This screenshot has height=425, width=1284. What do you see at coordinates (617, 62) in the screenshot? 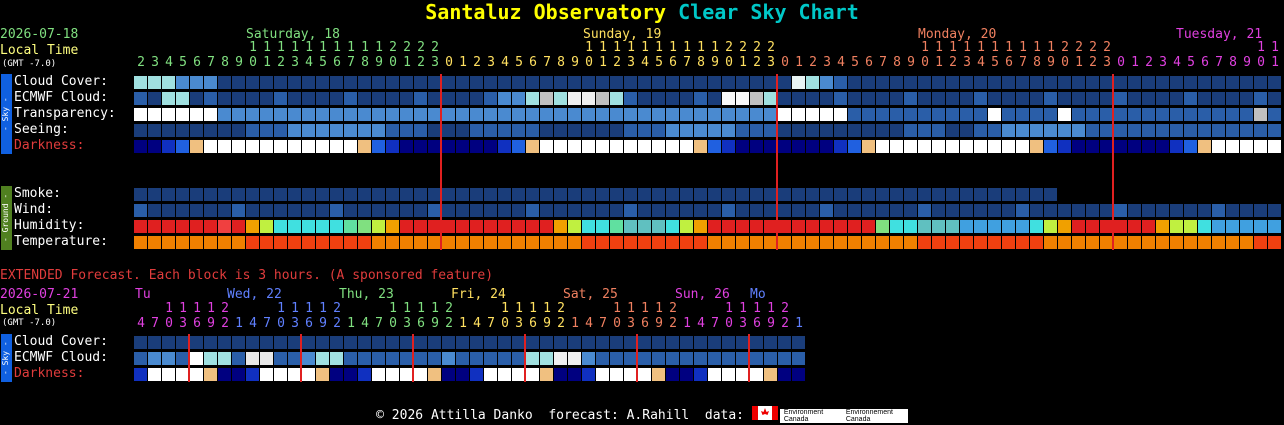
I see `hour-units-tick: 2` at bounding box center [617, 62].